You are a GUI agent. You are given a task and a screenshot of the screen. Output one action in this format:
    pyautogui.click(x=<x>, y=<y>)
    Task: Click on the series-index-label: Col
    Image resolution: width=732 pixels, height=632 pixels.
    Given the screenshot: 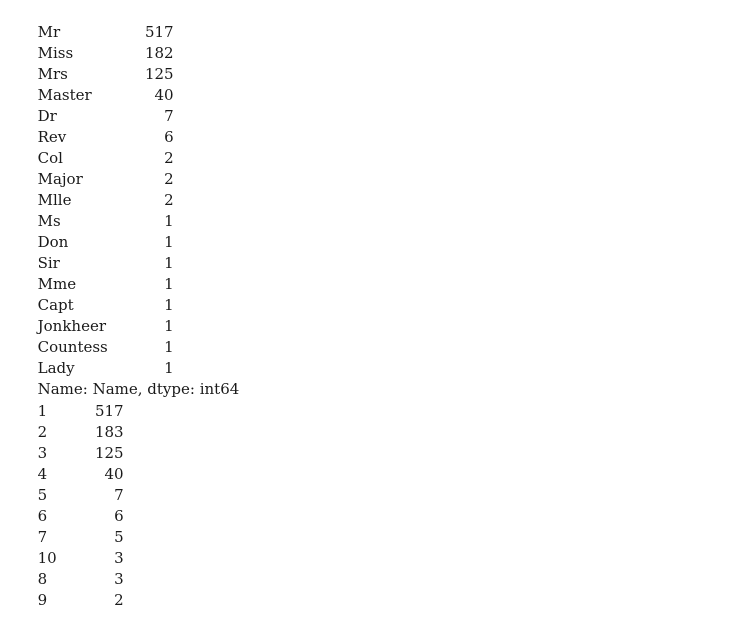 What is the action you would take?
    pyautogui.click(x=50, y=158)
    